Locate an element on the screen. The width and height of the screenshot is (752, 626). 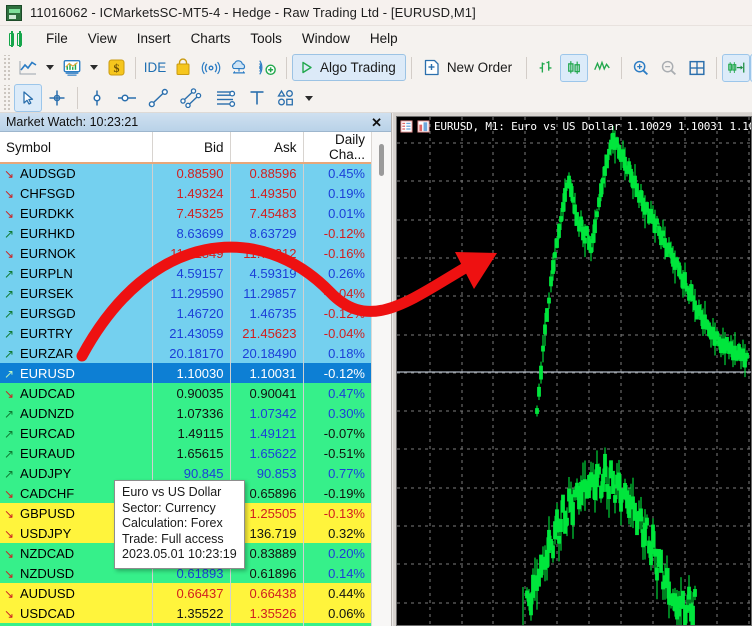
cursor-tool-button is located at coordinates (28, 98).